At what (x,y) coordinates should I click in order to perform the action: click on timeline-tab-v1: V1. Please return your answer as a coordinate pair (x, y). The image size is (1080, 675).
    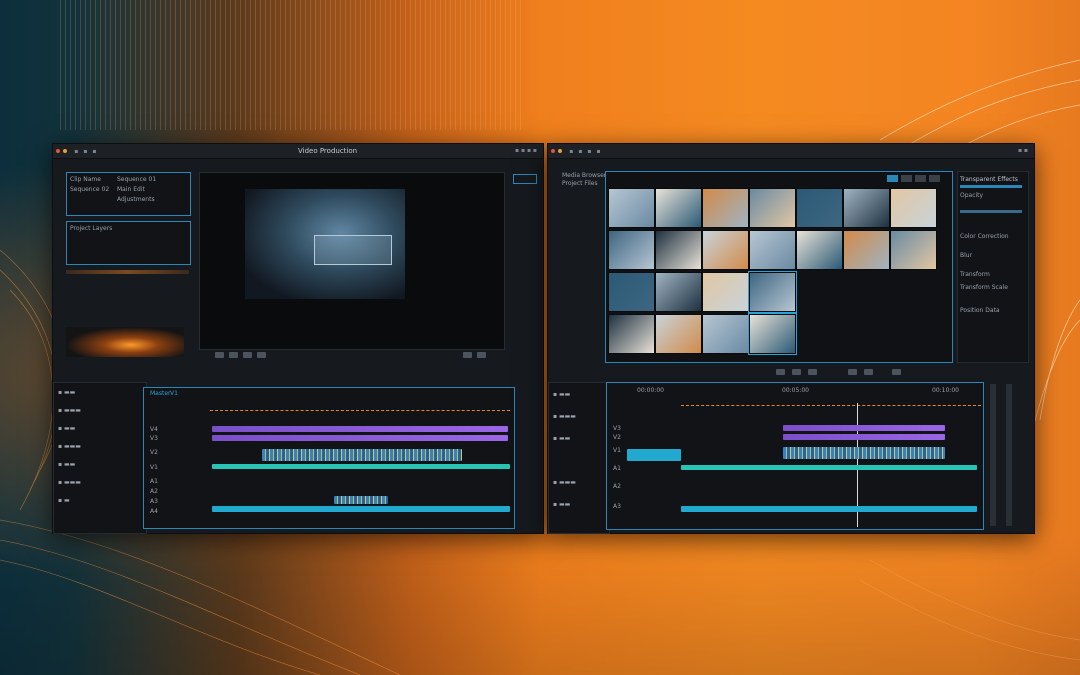
    Looking at the image, I should click on (174, 393).